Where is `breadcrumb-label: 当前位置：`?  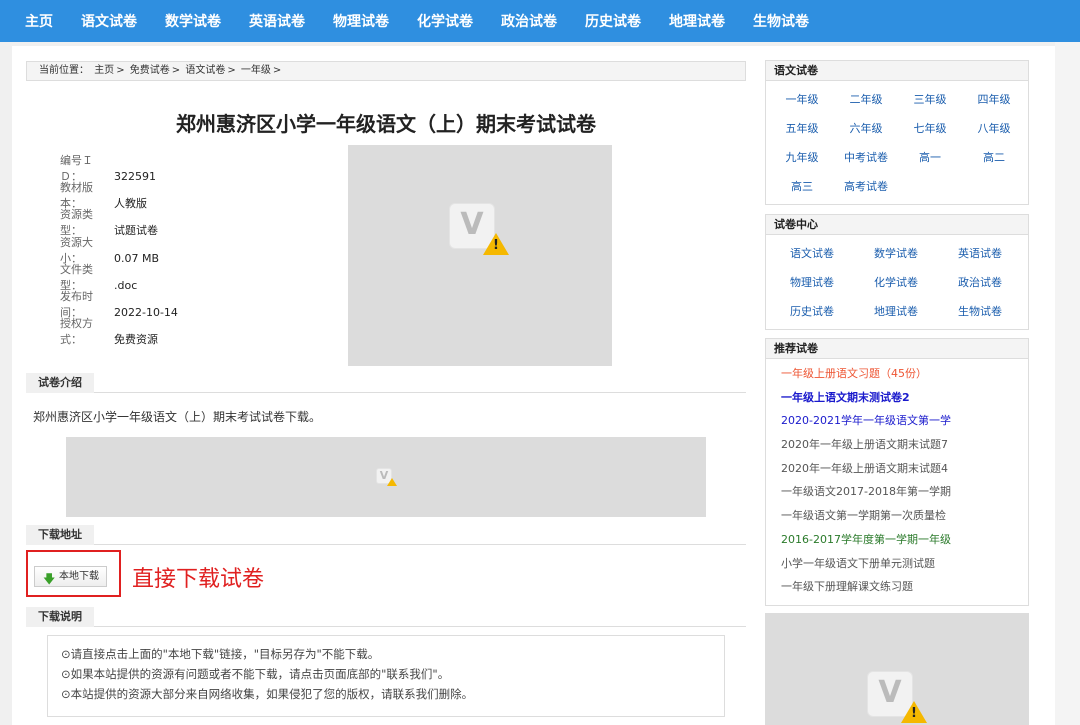 breadcrumb-label: 当前位置： is located at coordinates (64, 70).